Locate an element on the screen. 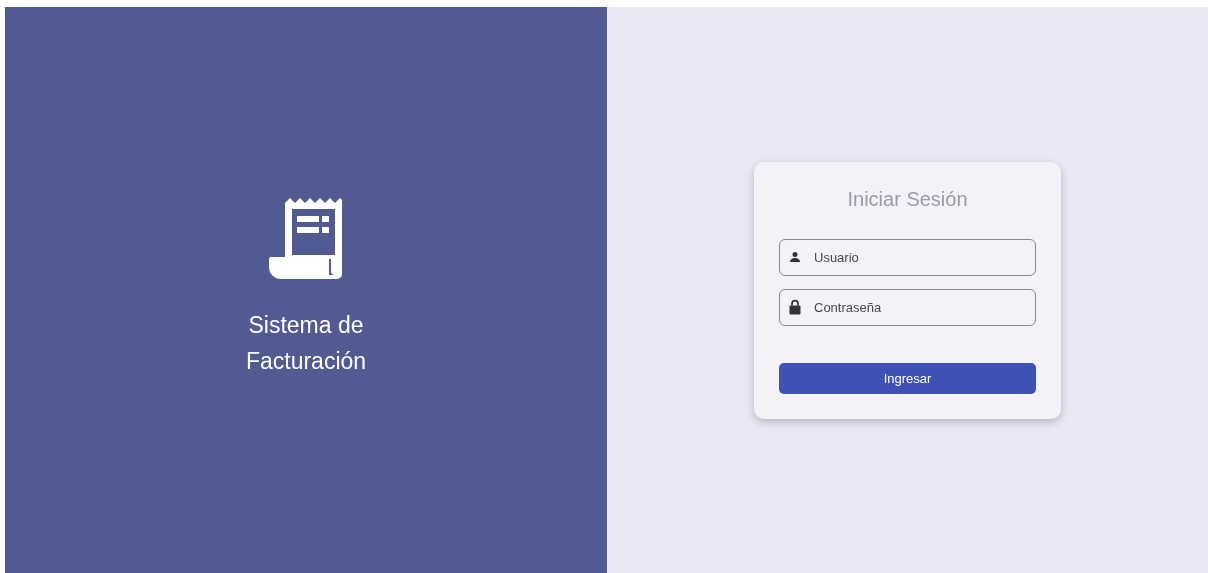 The image size is (1208, 573). user-icon is located at coordinates (795, 257).